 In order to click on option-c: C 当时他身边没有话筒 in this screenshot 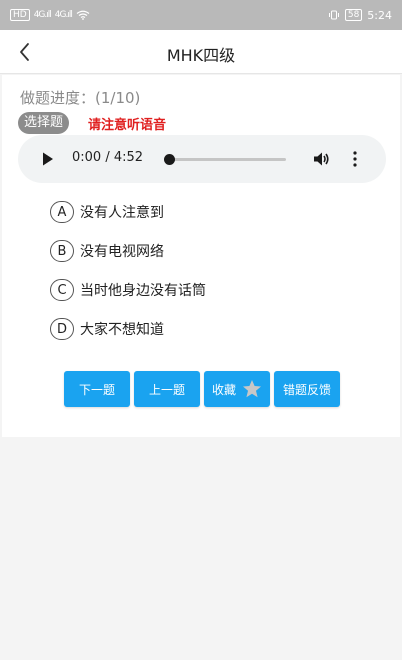, I will do `click(128, 290)`.